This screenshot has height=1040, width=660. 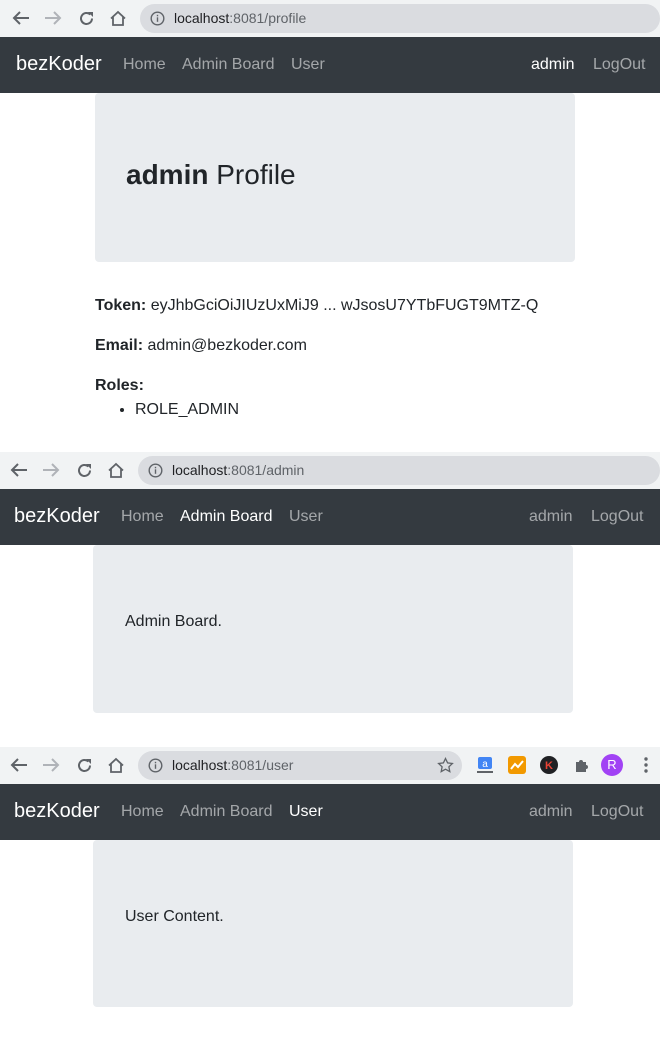 I want to click on browser-toolbar: localhost:8081/admin, so click(x=330, y=470).